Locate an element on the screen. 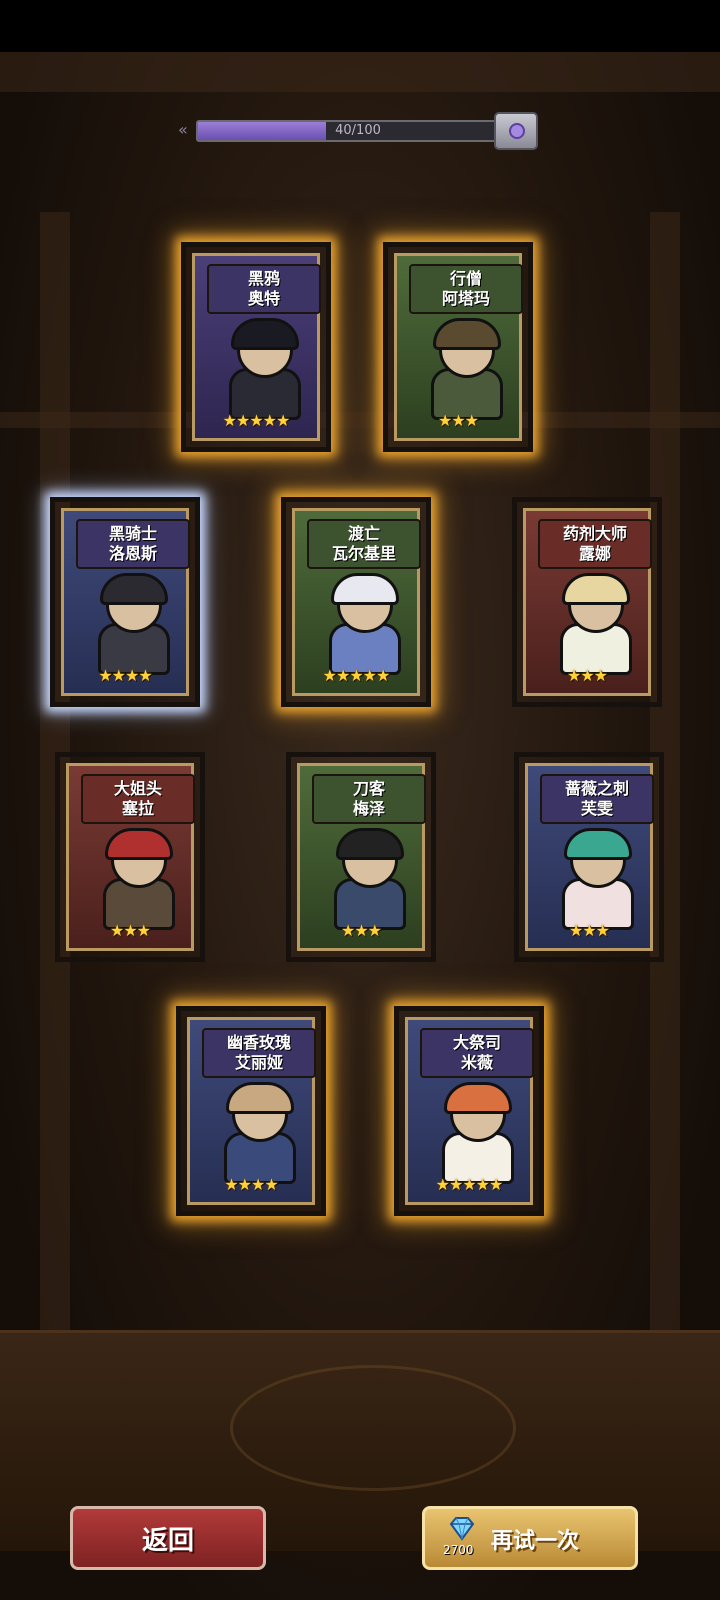 Image resolution: width=720 pixels, height=1600 pixels. back-button-label: 返回 is located at coordinates (167, 1540).